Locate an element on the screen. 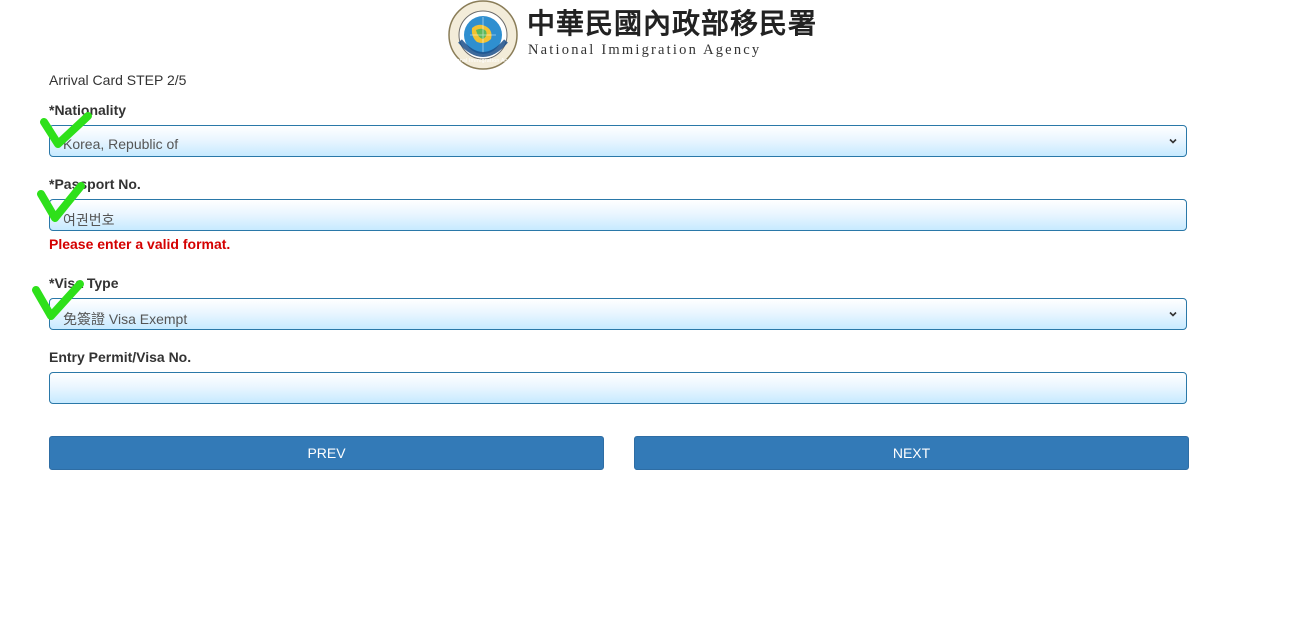 The height and width of the screenshot is (617, 1289). visa-type-select: 免簽證 Visa Exempt is located at coordinates (618, 314).